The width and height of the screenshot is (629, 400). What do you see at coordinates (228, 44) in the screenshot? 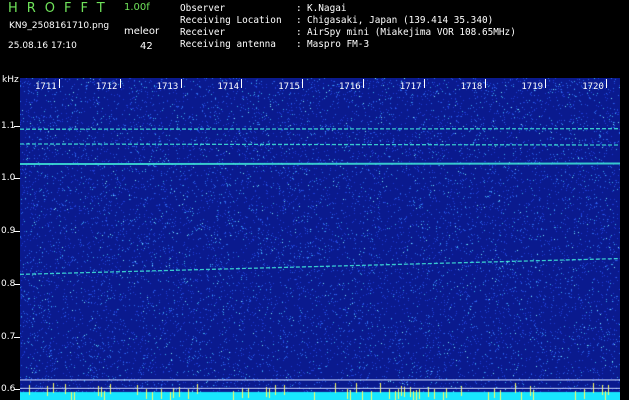
I see `meta-label: Receiving antenna` at bounding box center [228, 44].